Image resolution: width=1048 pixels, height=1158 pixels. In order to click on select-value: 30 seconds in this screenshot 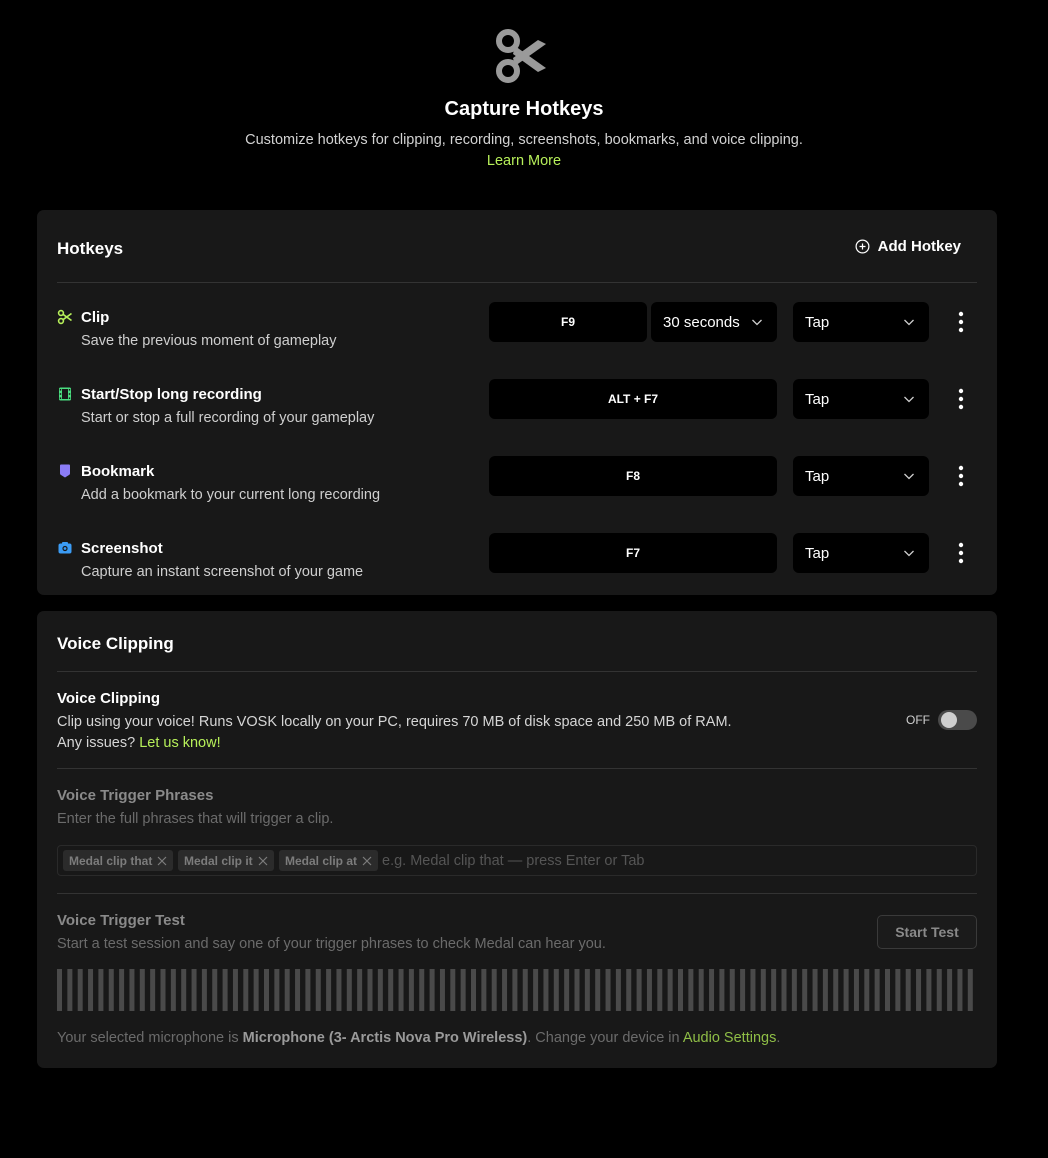, I will do `click(701, 322)`.